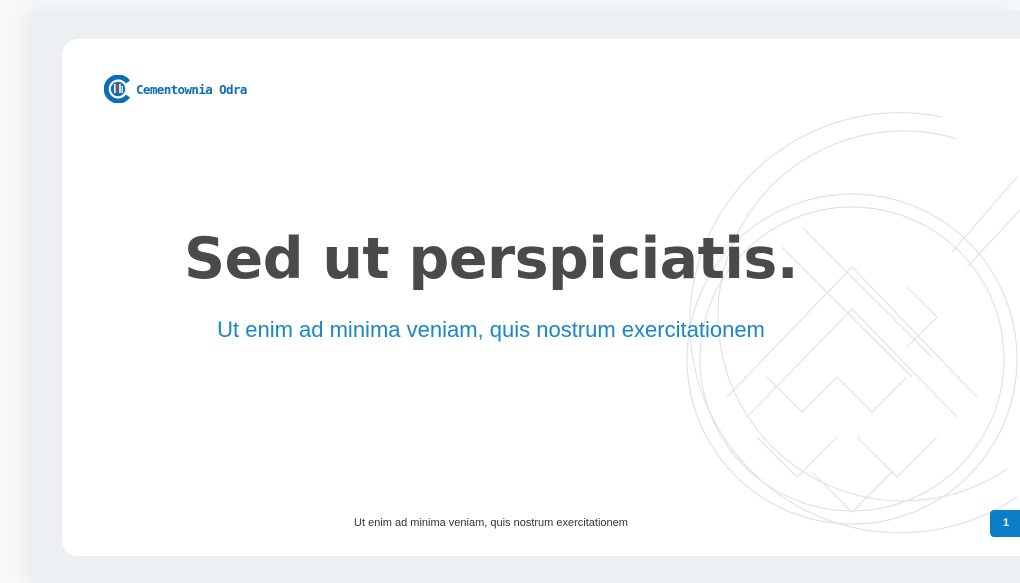 This screenshot has height=583, width=1020. What do you see at coordinates (191, 89) in the screenshot?
I see `brand-name: Cementownia Odra` at bounding box center [191, 89].